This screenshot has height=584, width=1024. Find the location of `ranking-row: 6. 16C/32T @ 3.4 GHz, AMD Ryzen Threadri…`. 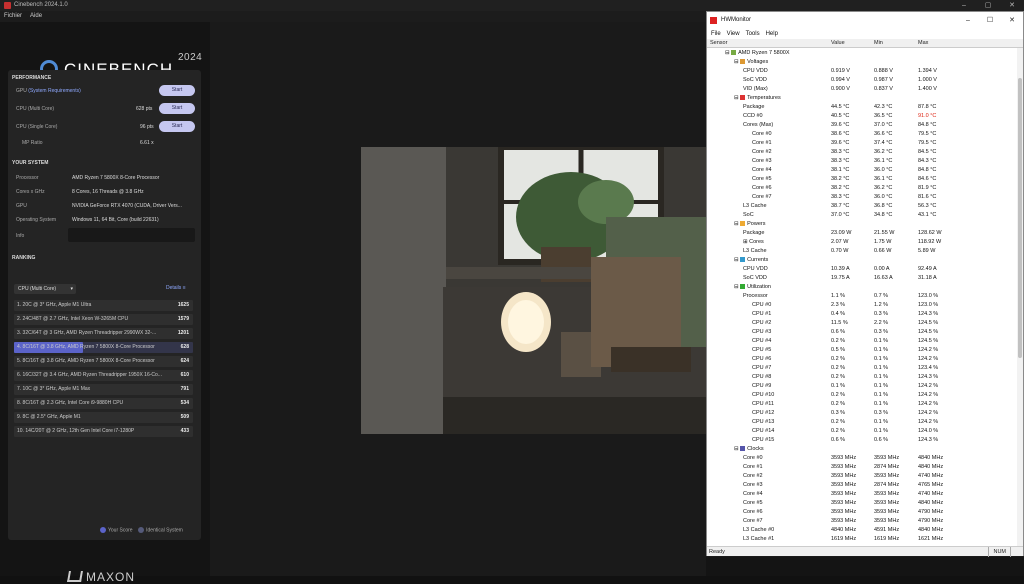

ranking-row: 6. 16C/32T @ 3.4 GHz, AMD Ryzen Threadri… is located at coordinates (103, 375).